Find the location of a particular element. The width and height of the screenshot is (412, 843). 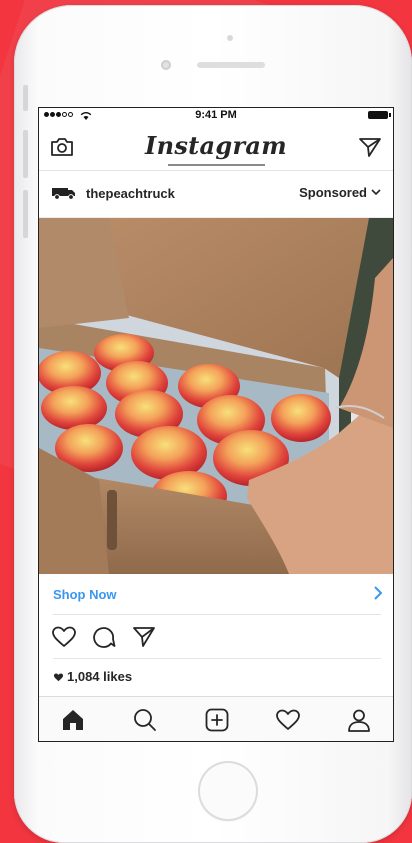

volume-up-button is located at coordinates (25, 154).